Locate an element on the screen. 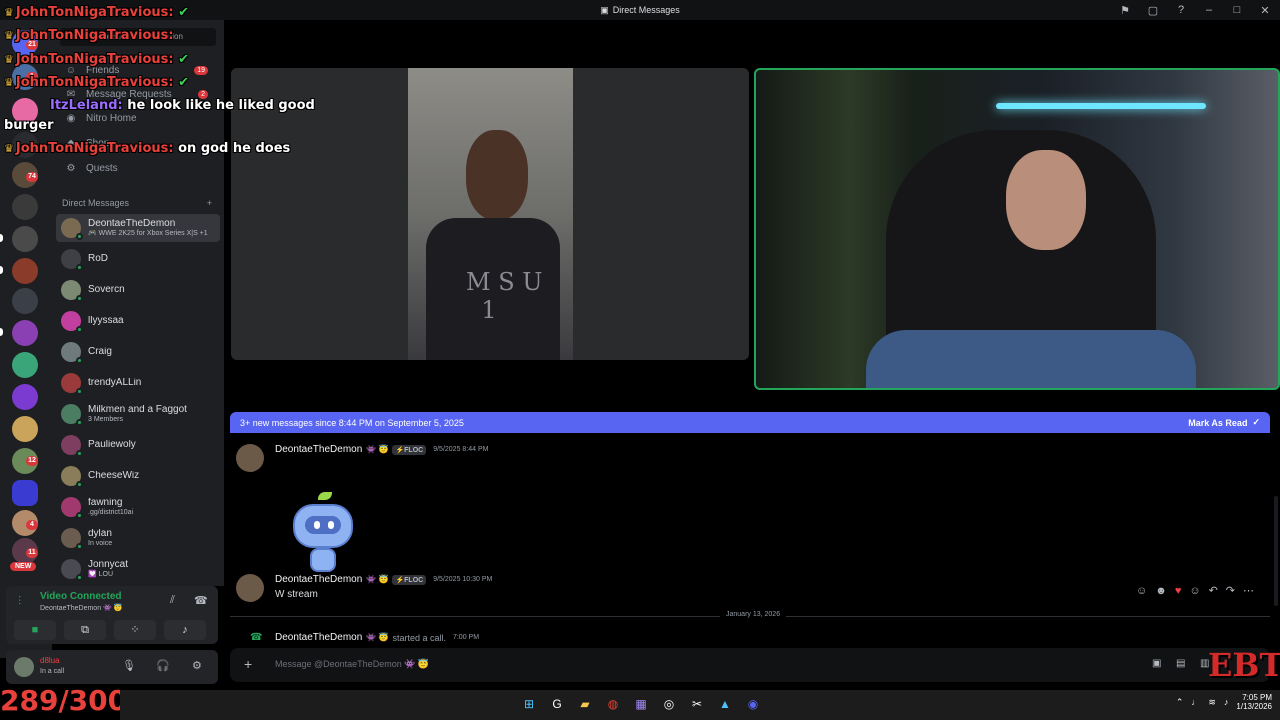 The height and width of the screenshot is (720, 1280). dm-status: 3 Members is located at coordinates (106, 419).